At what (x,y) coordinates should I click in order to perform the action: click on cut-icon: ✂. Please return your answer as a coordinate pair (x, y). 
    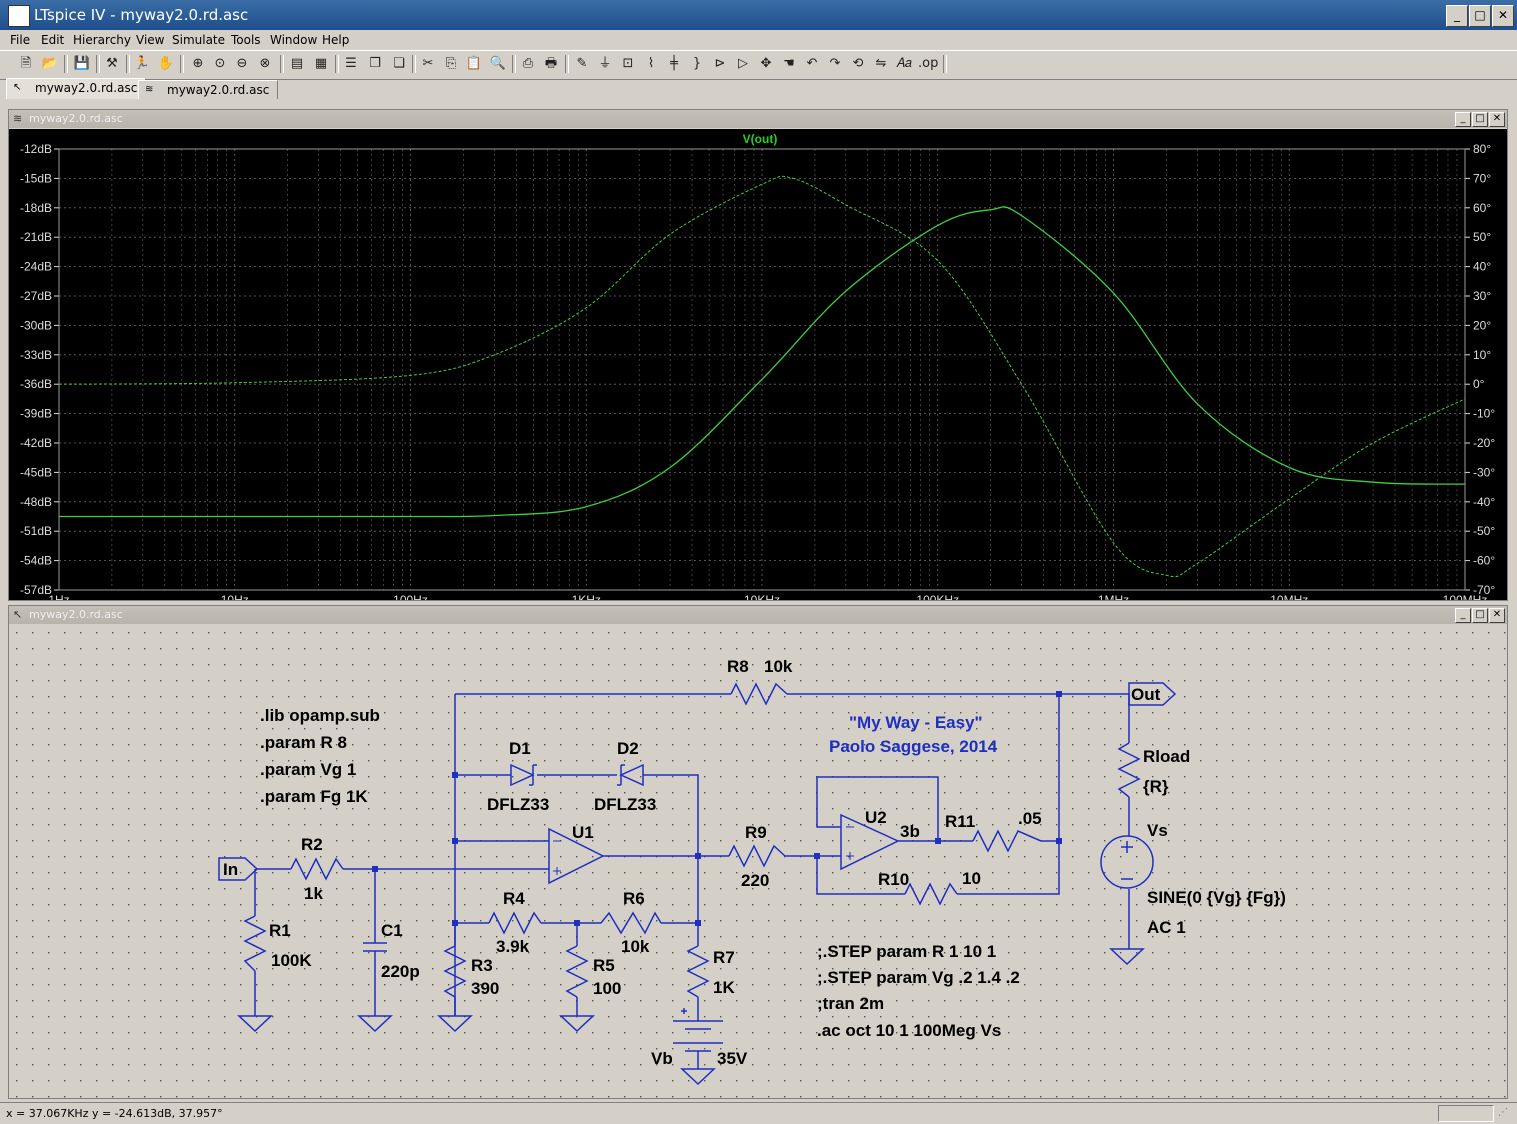
    Looking at the image, I should click on (428, 64).